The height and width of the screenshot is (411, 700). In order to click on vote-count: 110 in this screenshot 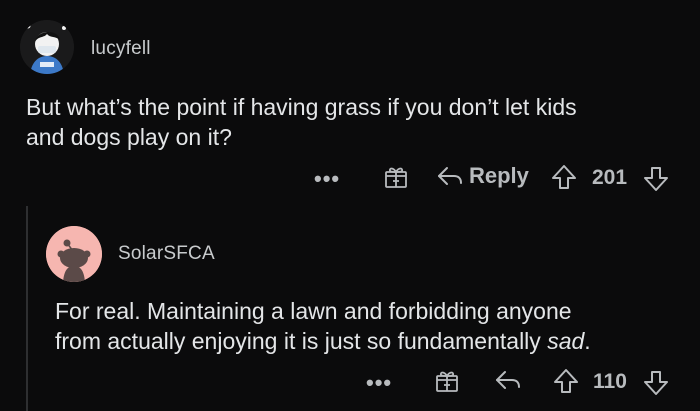, I will do `click(610, 381)`.